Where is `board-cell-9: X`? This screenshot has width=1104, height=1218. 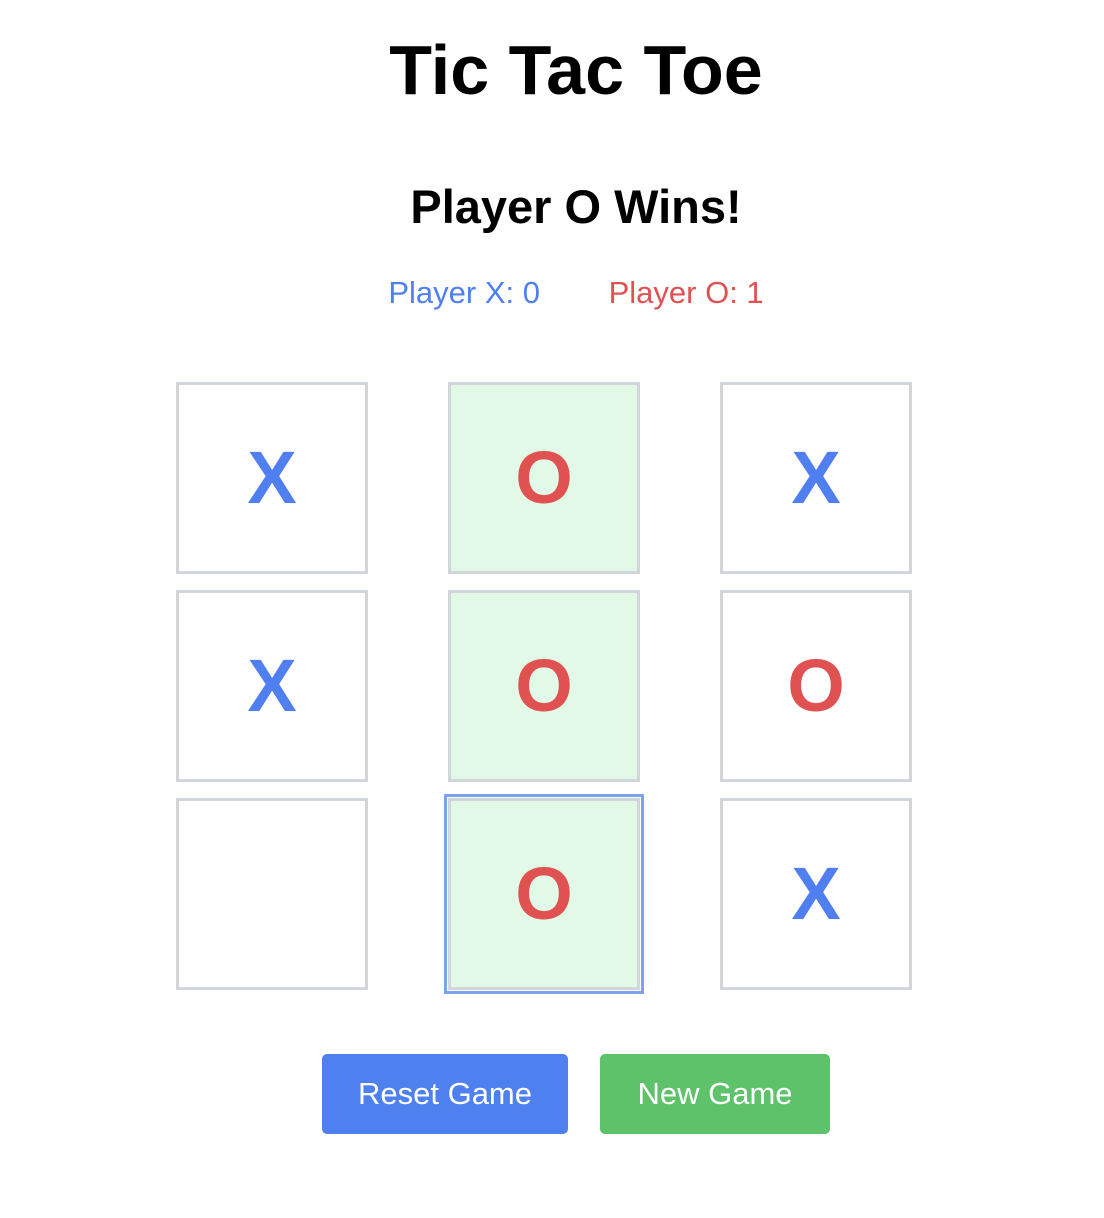 board-cell-9: X is located at coordinates (816, 894).